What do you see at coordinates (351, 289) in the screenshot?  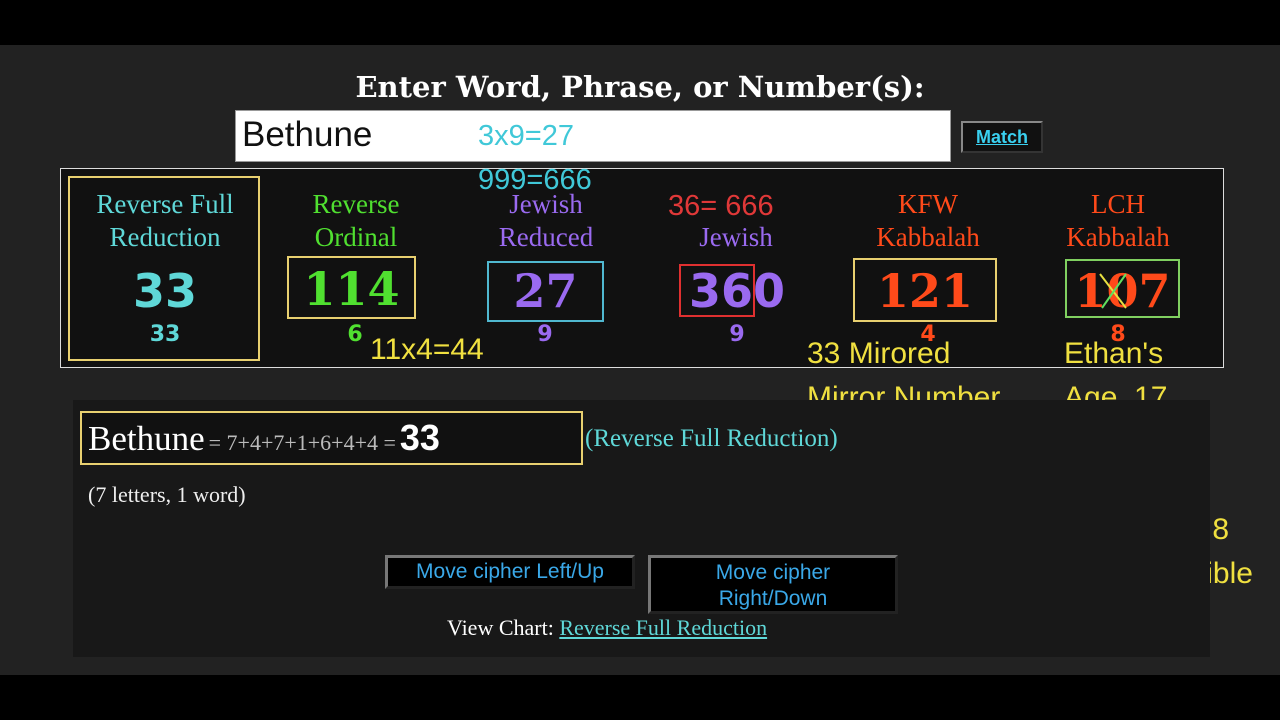 I see `cipher-value: 114` at bounding box center [351, 289].